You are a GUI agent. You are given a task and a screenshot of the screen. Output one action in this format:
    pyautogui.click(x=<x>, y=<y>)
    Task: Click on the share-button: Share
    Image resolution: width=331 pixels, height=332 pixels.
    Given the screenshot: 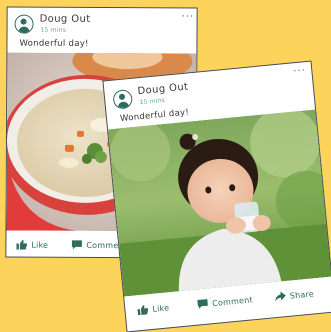 What is the action you would take?
    pyautogui.click(x=294, y=295)
    